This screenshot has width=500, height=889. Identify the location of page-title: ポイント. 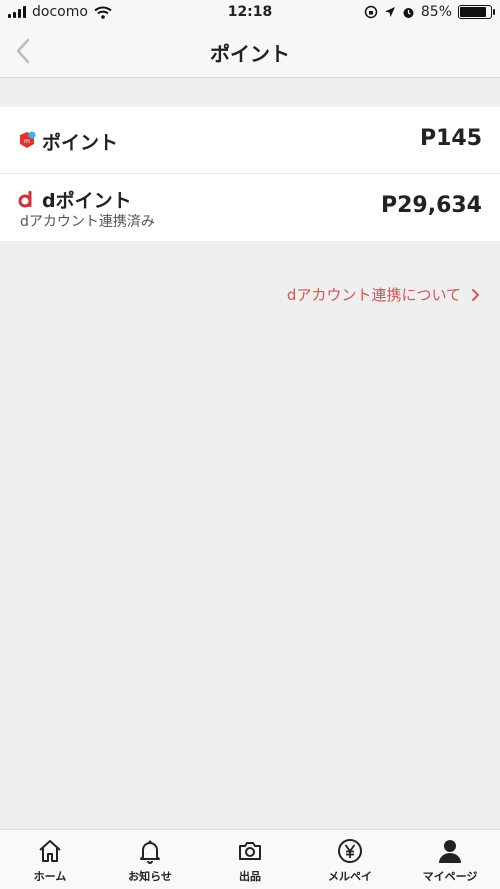
(250, 54).